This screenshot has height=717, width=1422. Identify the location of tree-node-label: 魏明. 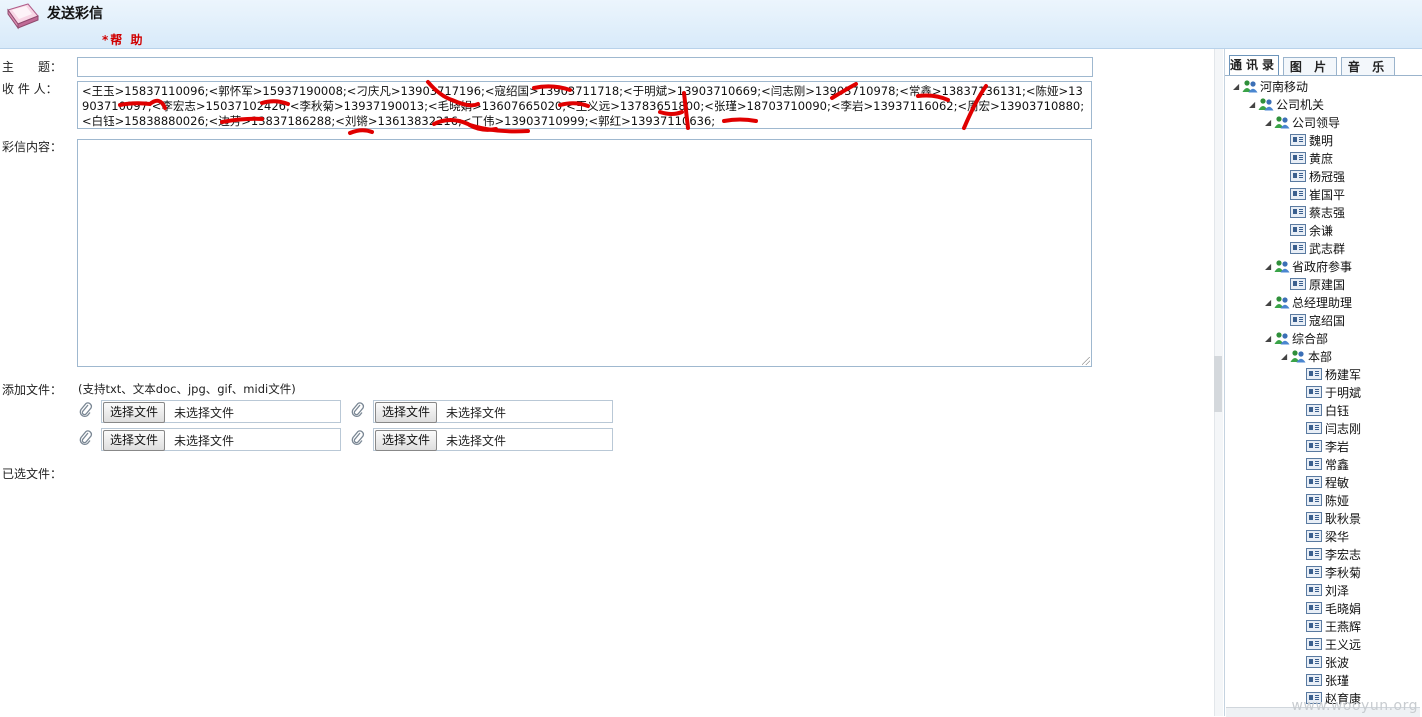
(1321, 141).